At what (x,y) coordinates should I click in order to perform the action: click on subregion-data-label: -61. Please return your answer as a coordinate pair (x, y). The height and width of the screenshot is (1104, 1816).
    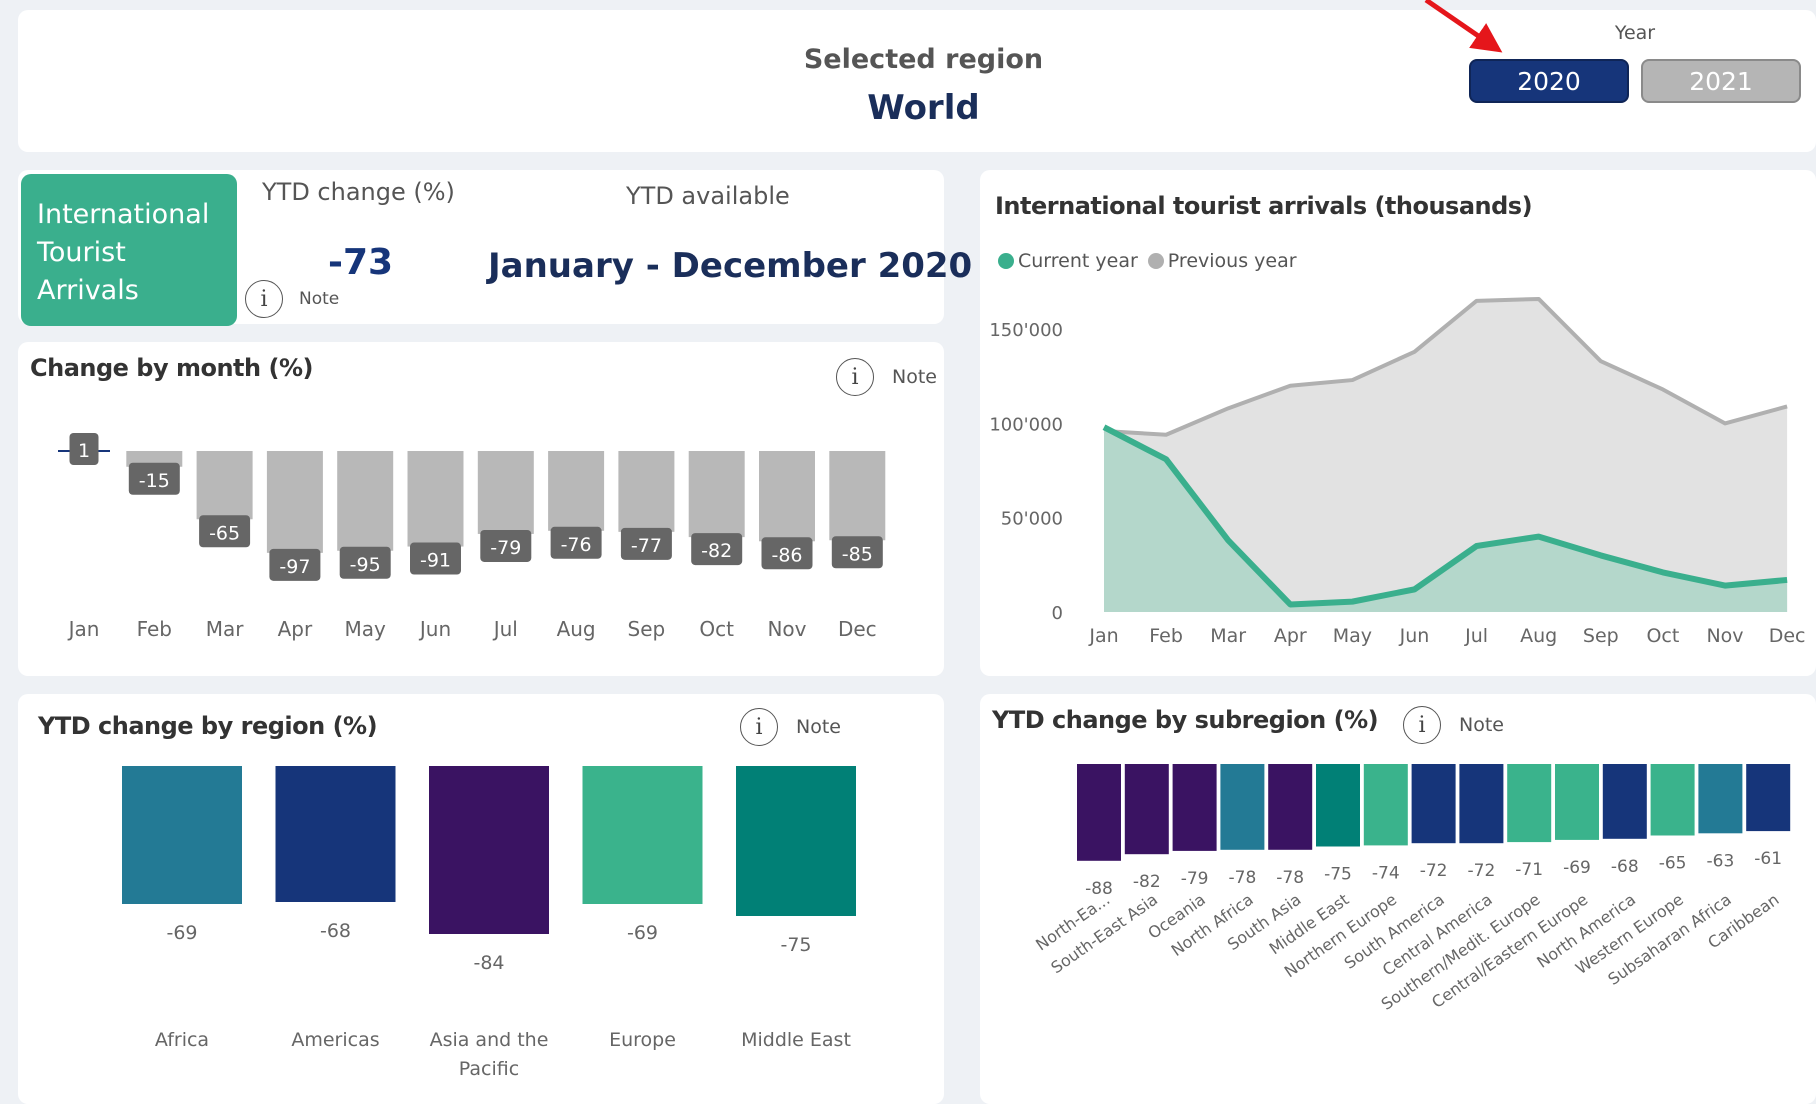
    Looking at the image, I should click on (1768, 859).